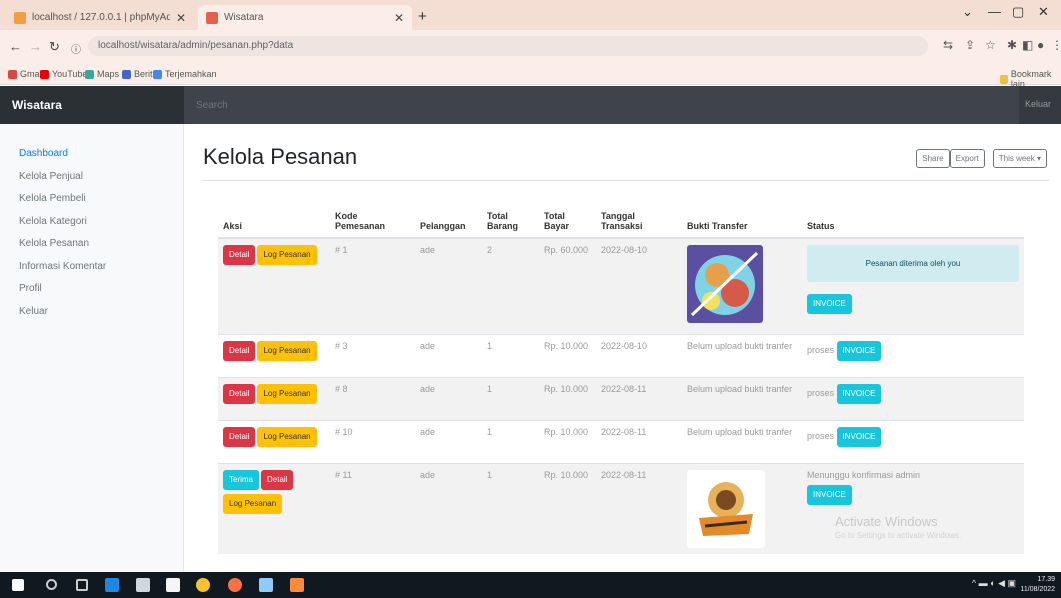  I want to click on logout-link: Keluar, so click(1038, 104).